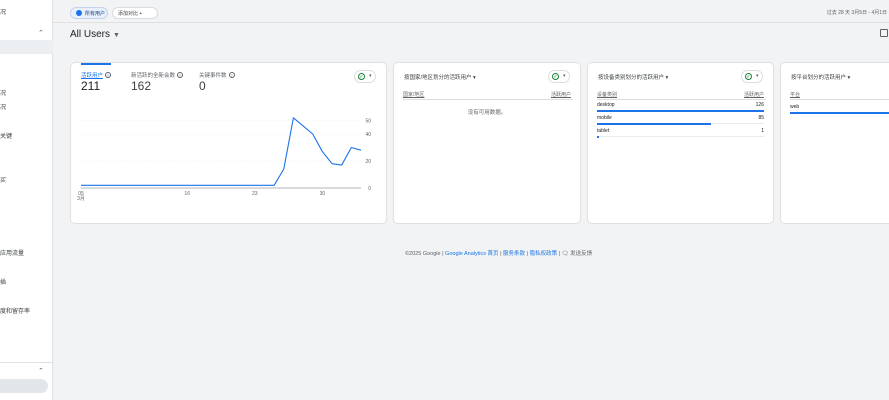  Describe the element at coordinates (90, 34) in the screenshot. I see `audience-label: All Users` at that location.